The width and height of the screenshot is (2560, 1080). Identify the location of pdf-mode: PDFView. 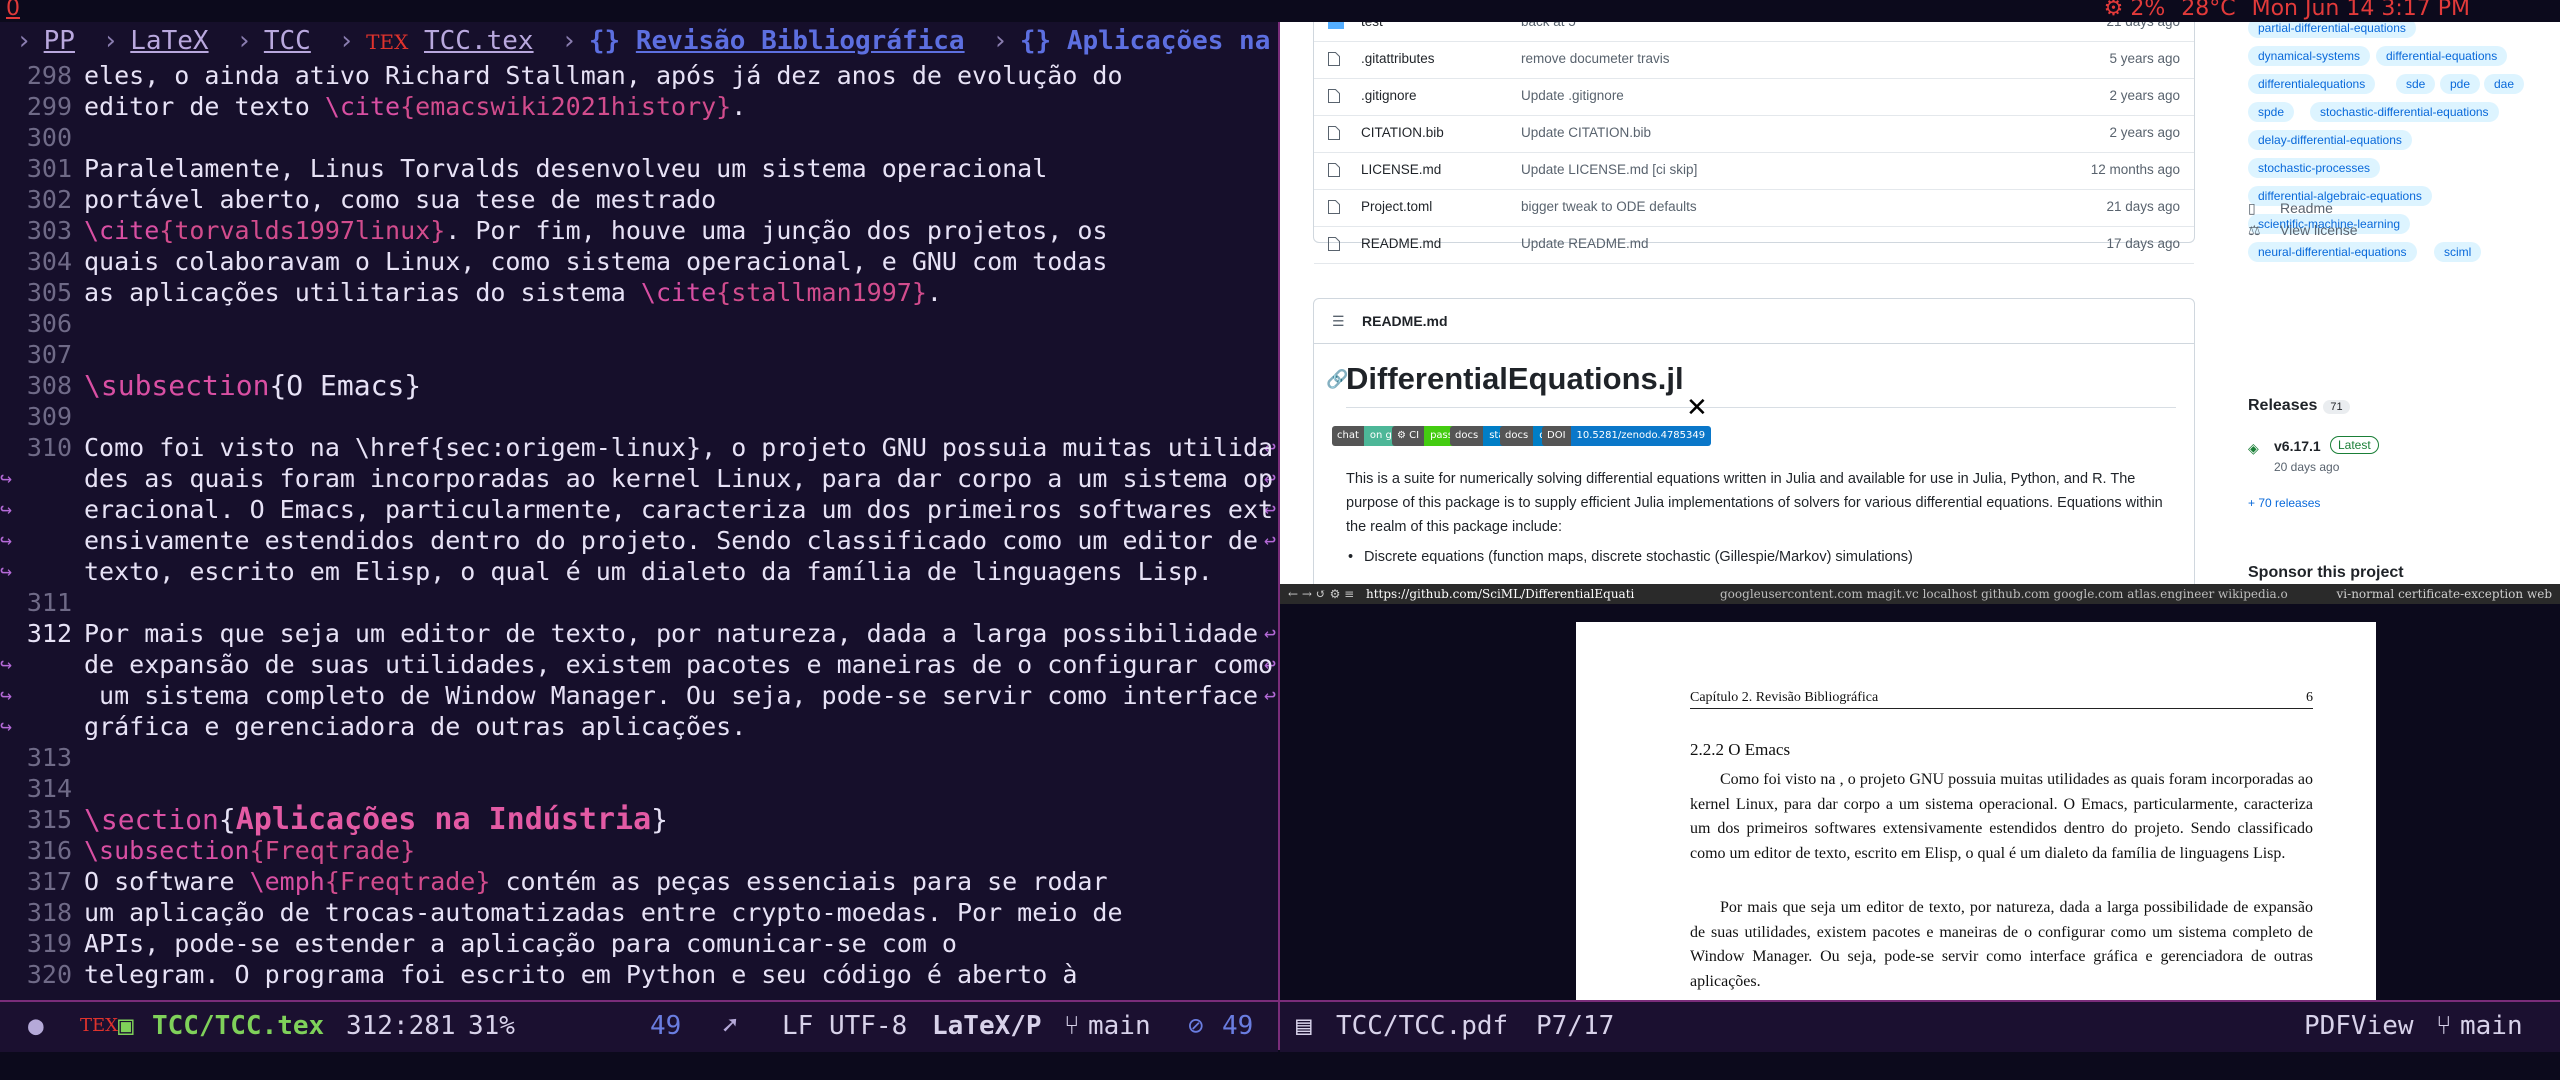
(2359, 1026).